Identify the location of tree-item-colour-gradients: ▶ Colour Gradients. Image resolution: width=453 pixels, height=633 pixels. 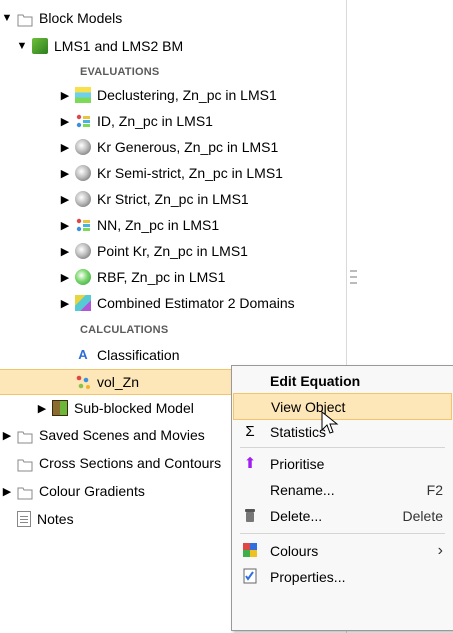
(72, 491).